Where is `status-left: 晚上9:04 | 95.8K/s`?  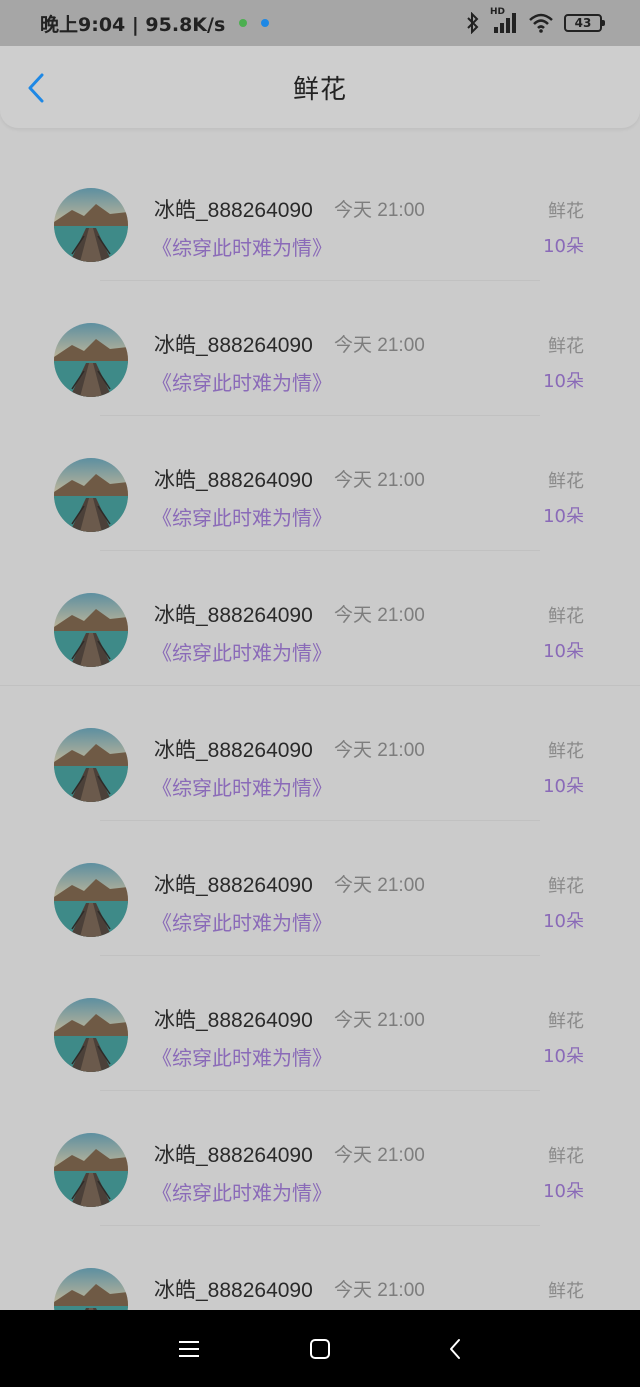
status-left: 晚上9:04 | 95.8K/s is located at coordinates (155, 23).